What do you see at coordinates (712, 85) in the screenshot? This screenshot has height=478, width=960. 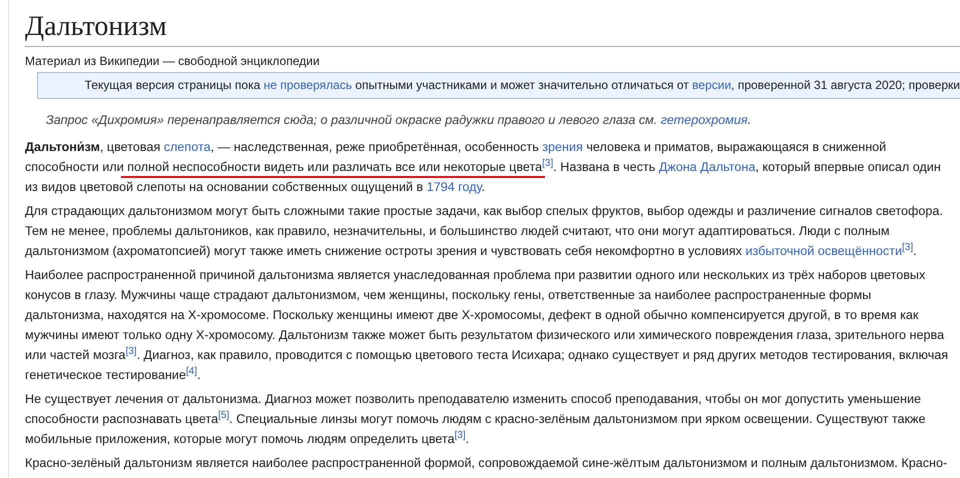 I see `link: версии` at bounding box center [712, 85].